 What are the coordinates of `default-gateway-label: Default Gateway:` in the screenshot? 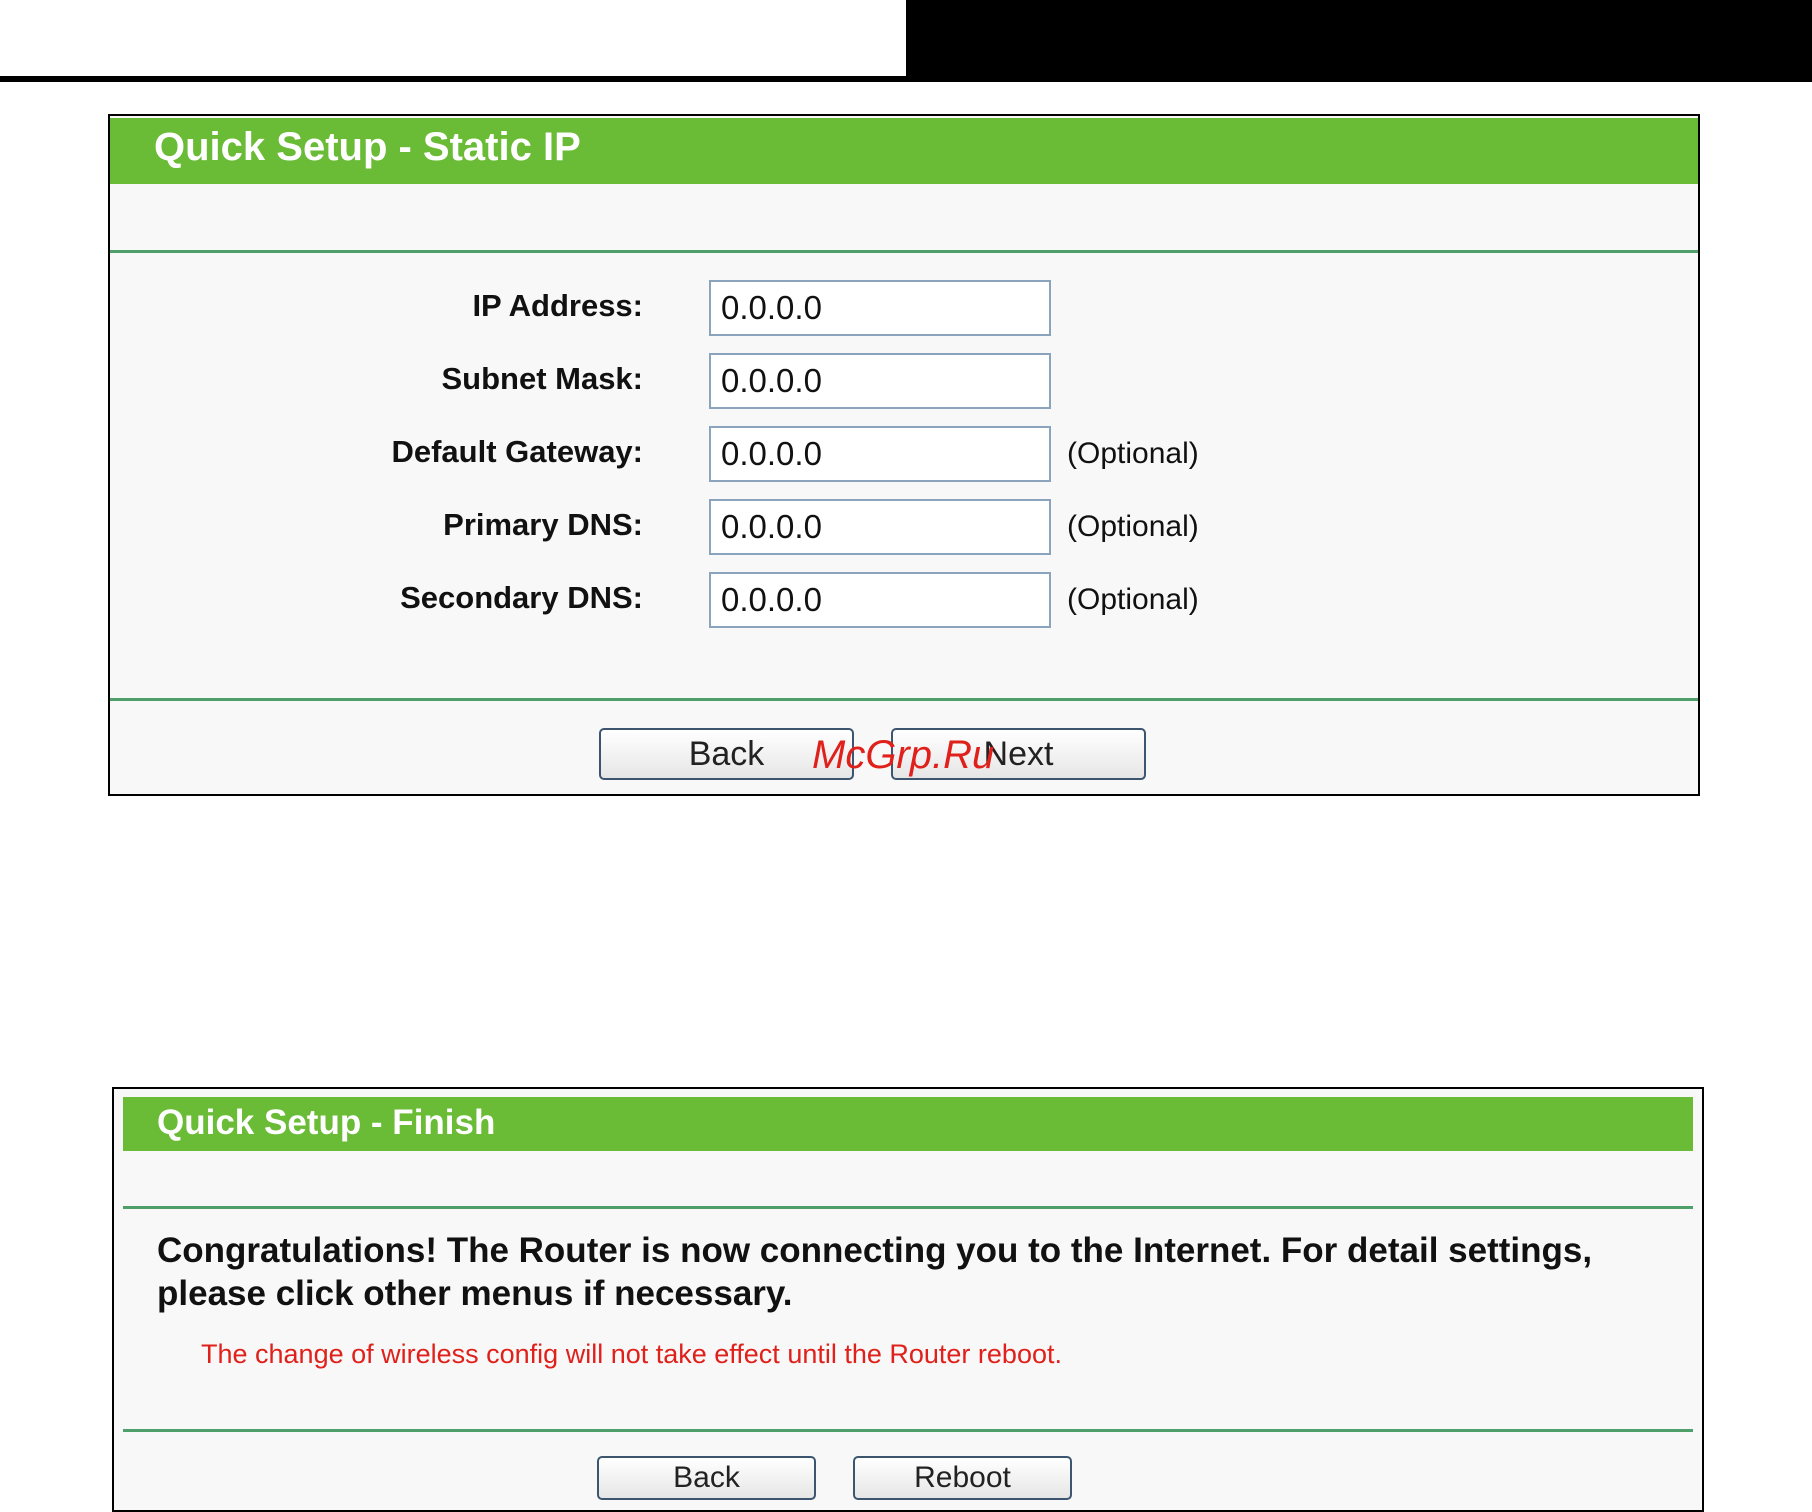 It's located at (517, 451).